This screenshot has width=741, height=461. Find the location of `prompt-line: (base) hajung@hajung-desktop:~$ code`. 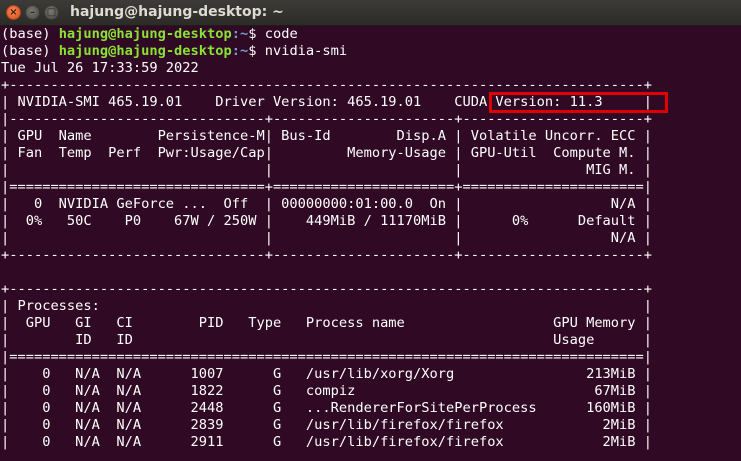

prompt-line: (base) hajung@hajung-desktop:~$ code is located at coordinates (149, 34).